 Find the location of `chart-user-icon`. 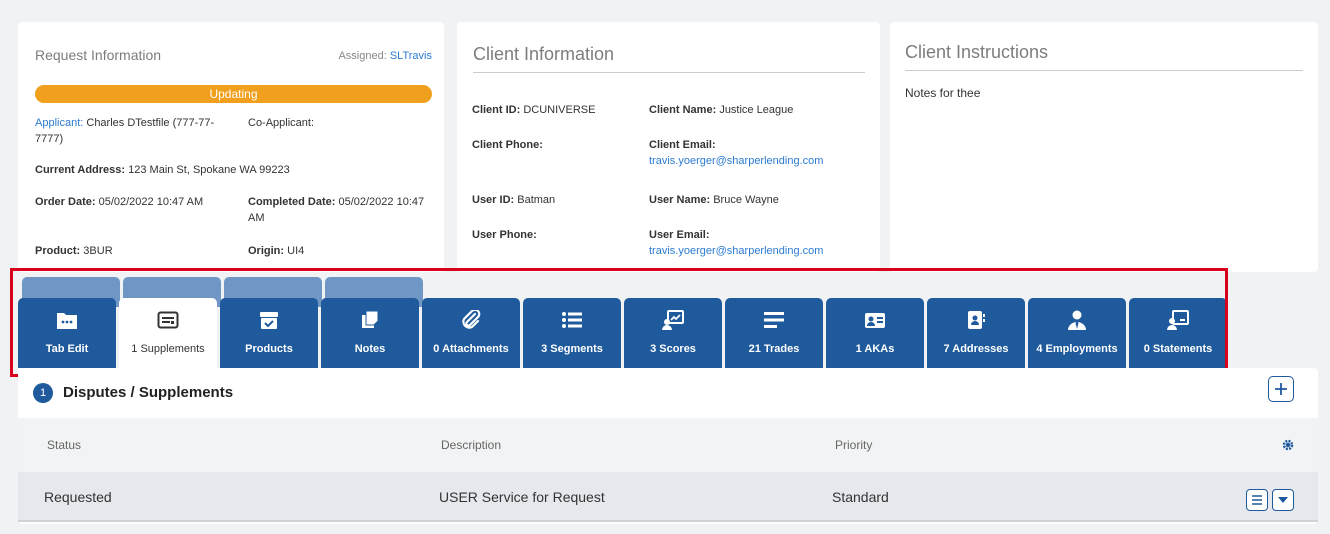

chart-user-icon is located at coordinates (673, 321).